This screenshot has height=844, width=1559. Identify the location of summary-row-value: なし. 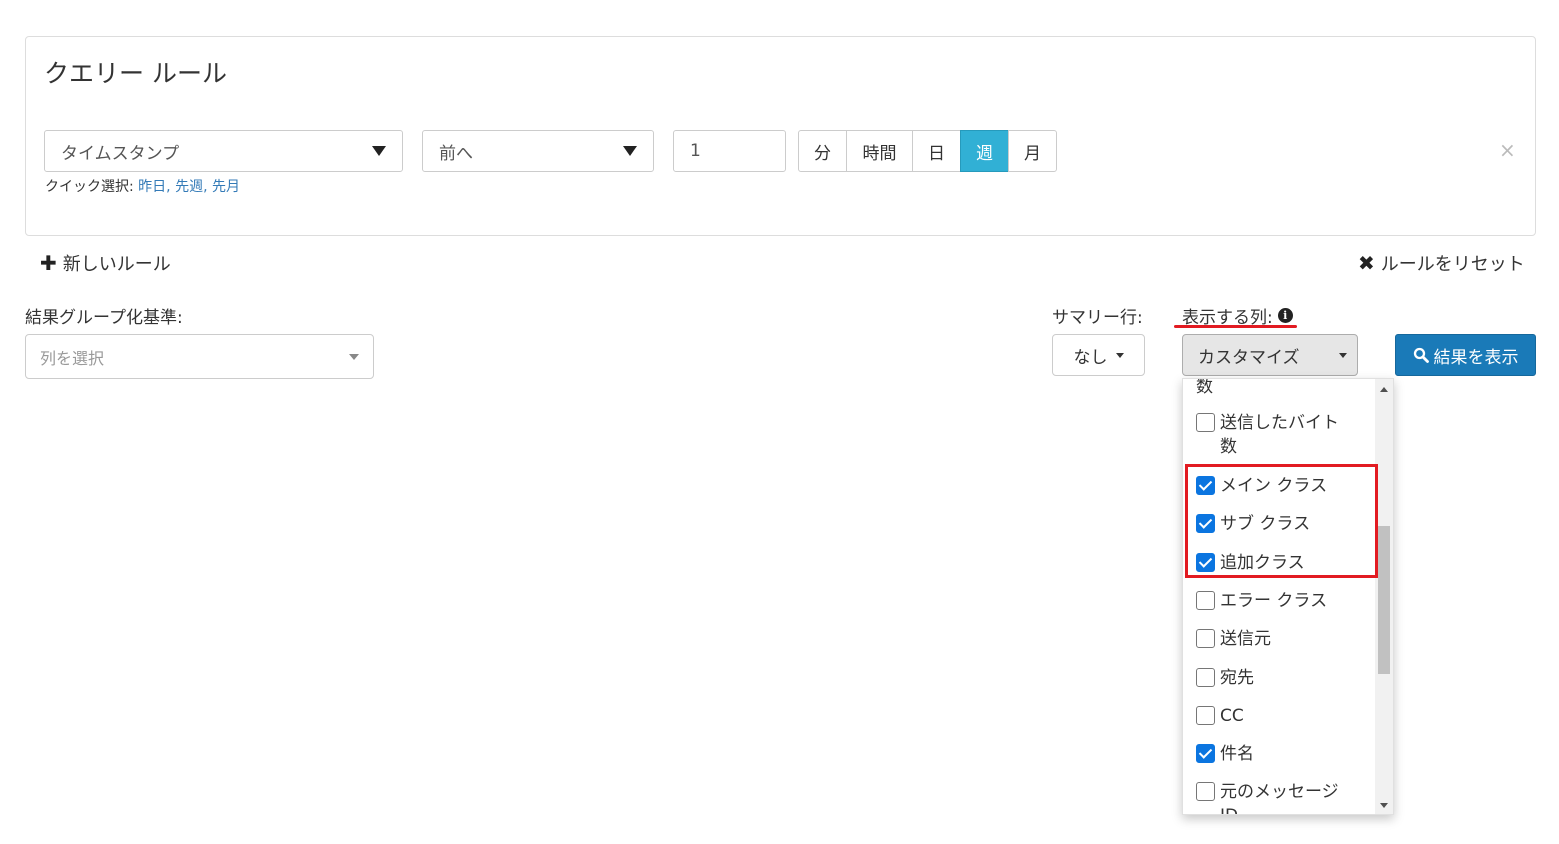
(1090, 357).